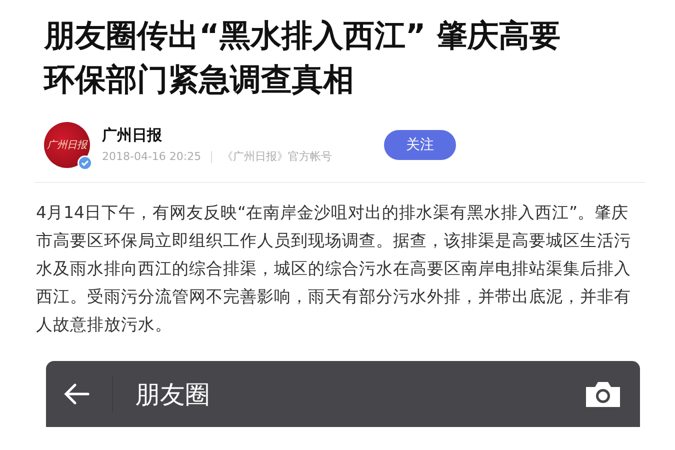  What do you see at coordinates (132, 135) in the screenshot?
I see `author-name: 广州日报` at bounding box center [132, 135].